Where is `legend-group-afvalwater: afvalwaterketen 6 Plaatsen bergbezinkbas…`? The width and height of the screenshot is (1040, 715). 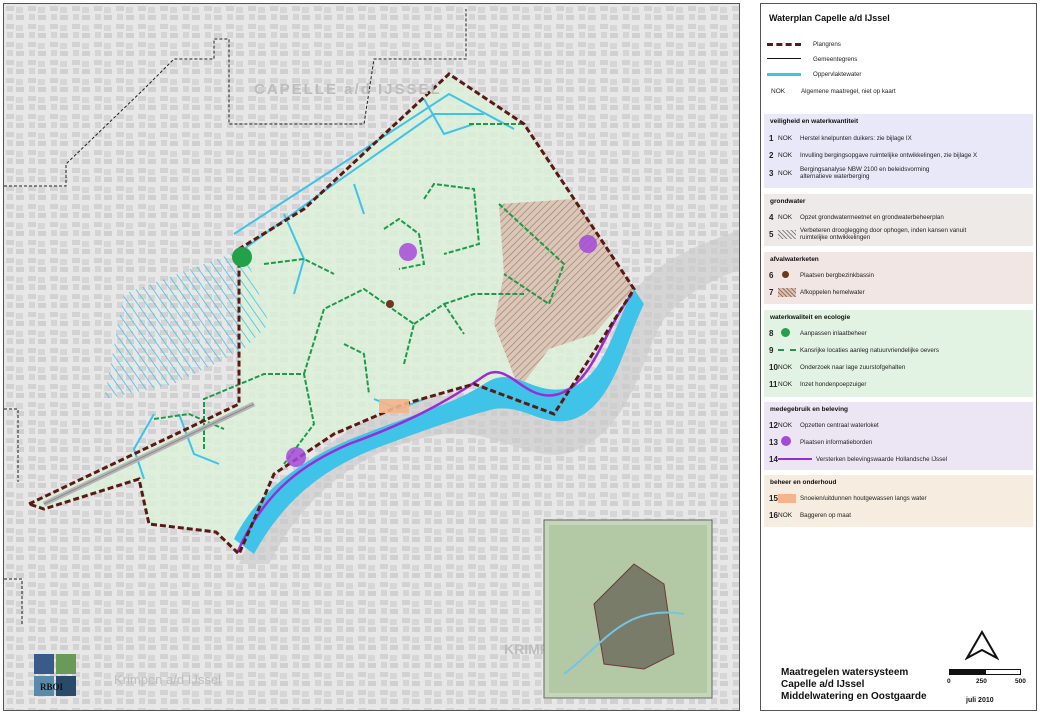 legend-group-afvalwater: afvalwaterketen 6 Plaatsen bergbezinkbas… is located at coordinates (898, 278).